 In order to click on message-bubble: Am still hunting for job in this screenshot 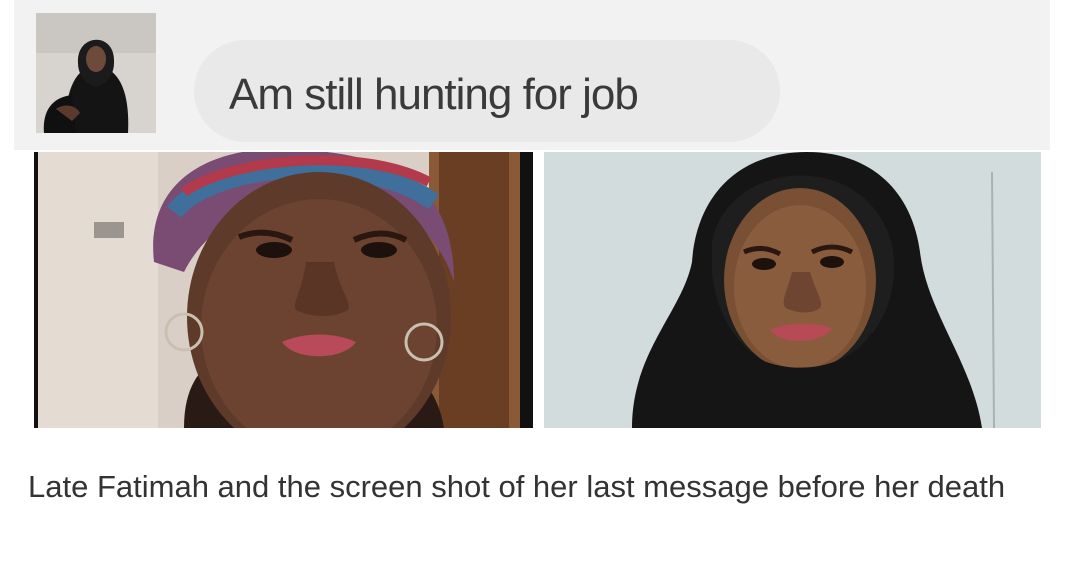, I will do `click(487, 91)`.